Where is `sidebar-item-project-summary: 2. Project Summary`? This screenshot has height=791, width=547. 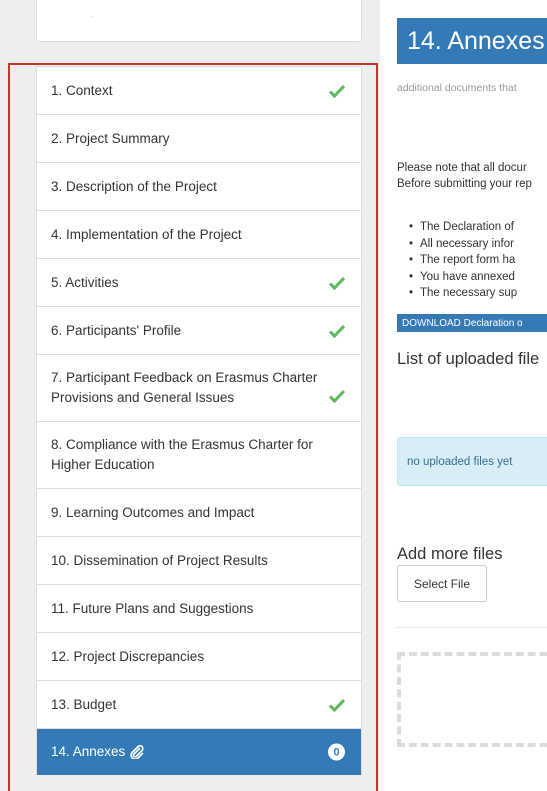
sidebar-item-project-summary: 2. Project Summary is located at coordinates (199, 139).